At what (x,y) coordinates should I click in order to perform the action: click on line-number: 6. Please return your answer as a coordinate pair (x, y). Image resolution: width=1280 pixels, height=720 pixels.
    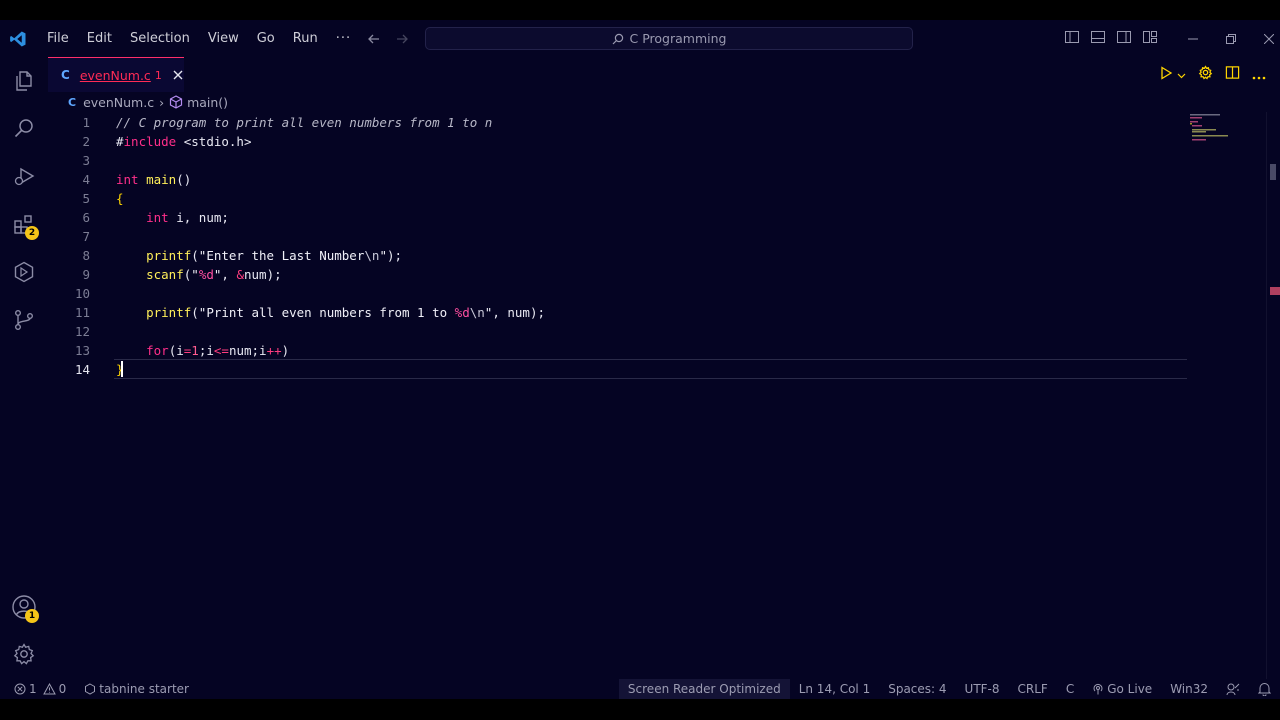
    Looking at the image, I should click on (86, 217).